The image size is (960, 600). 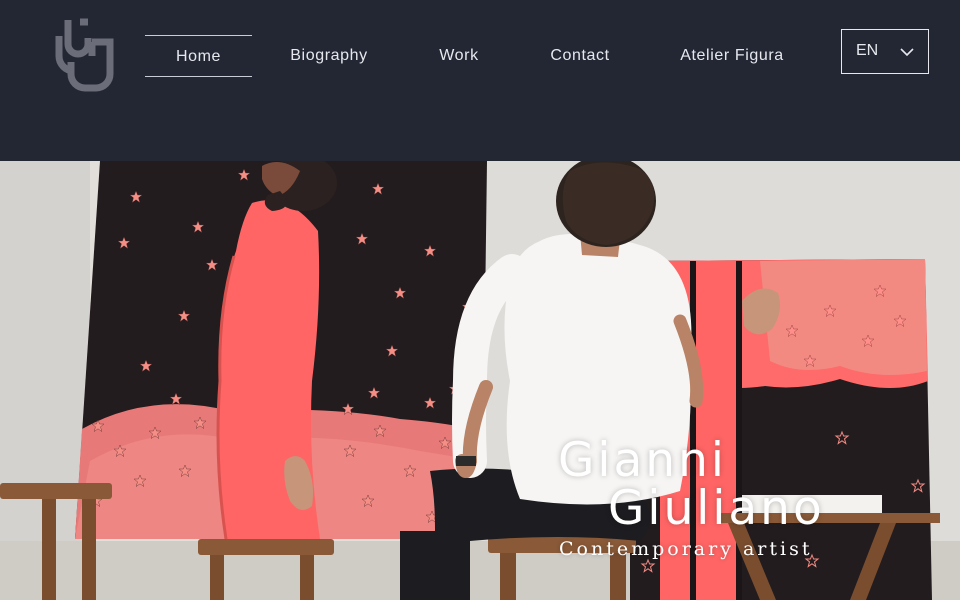 What do you see at coordinates (716, 508) in the screenshot?
I see `hero-title-last-name: Giuliano` at bounding box center [716, 508].